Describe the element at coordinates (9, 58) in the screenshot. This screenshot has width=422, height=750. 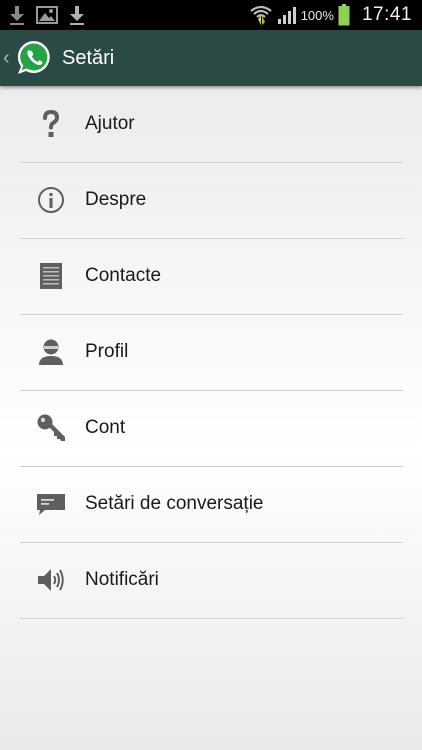
I see `back-chevron-icon: ‹` at that location.